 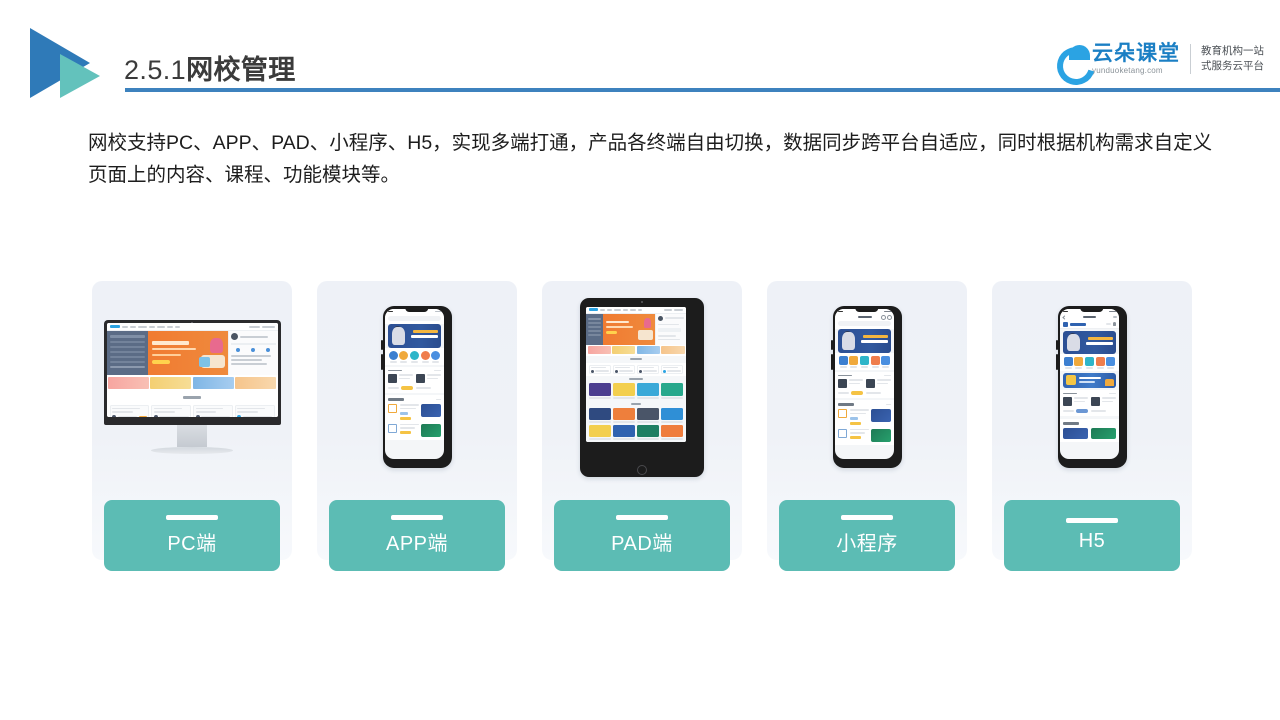 I want to click on page-title: 2.5.1网校管理, so click(x=210, y=67).